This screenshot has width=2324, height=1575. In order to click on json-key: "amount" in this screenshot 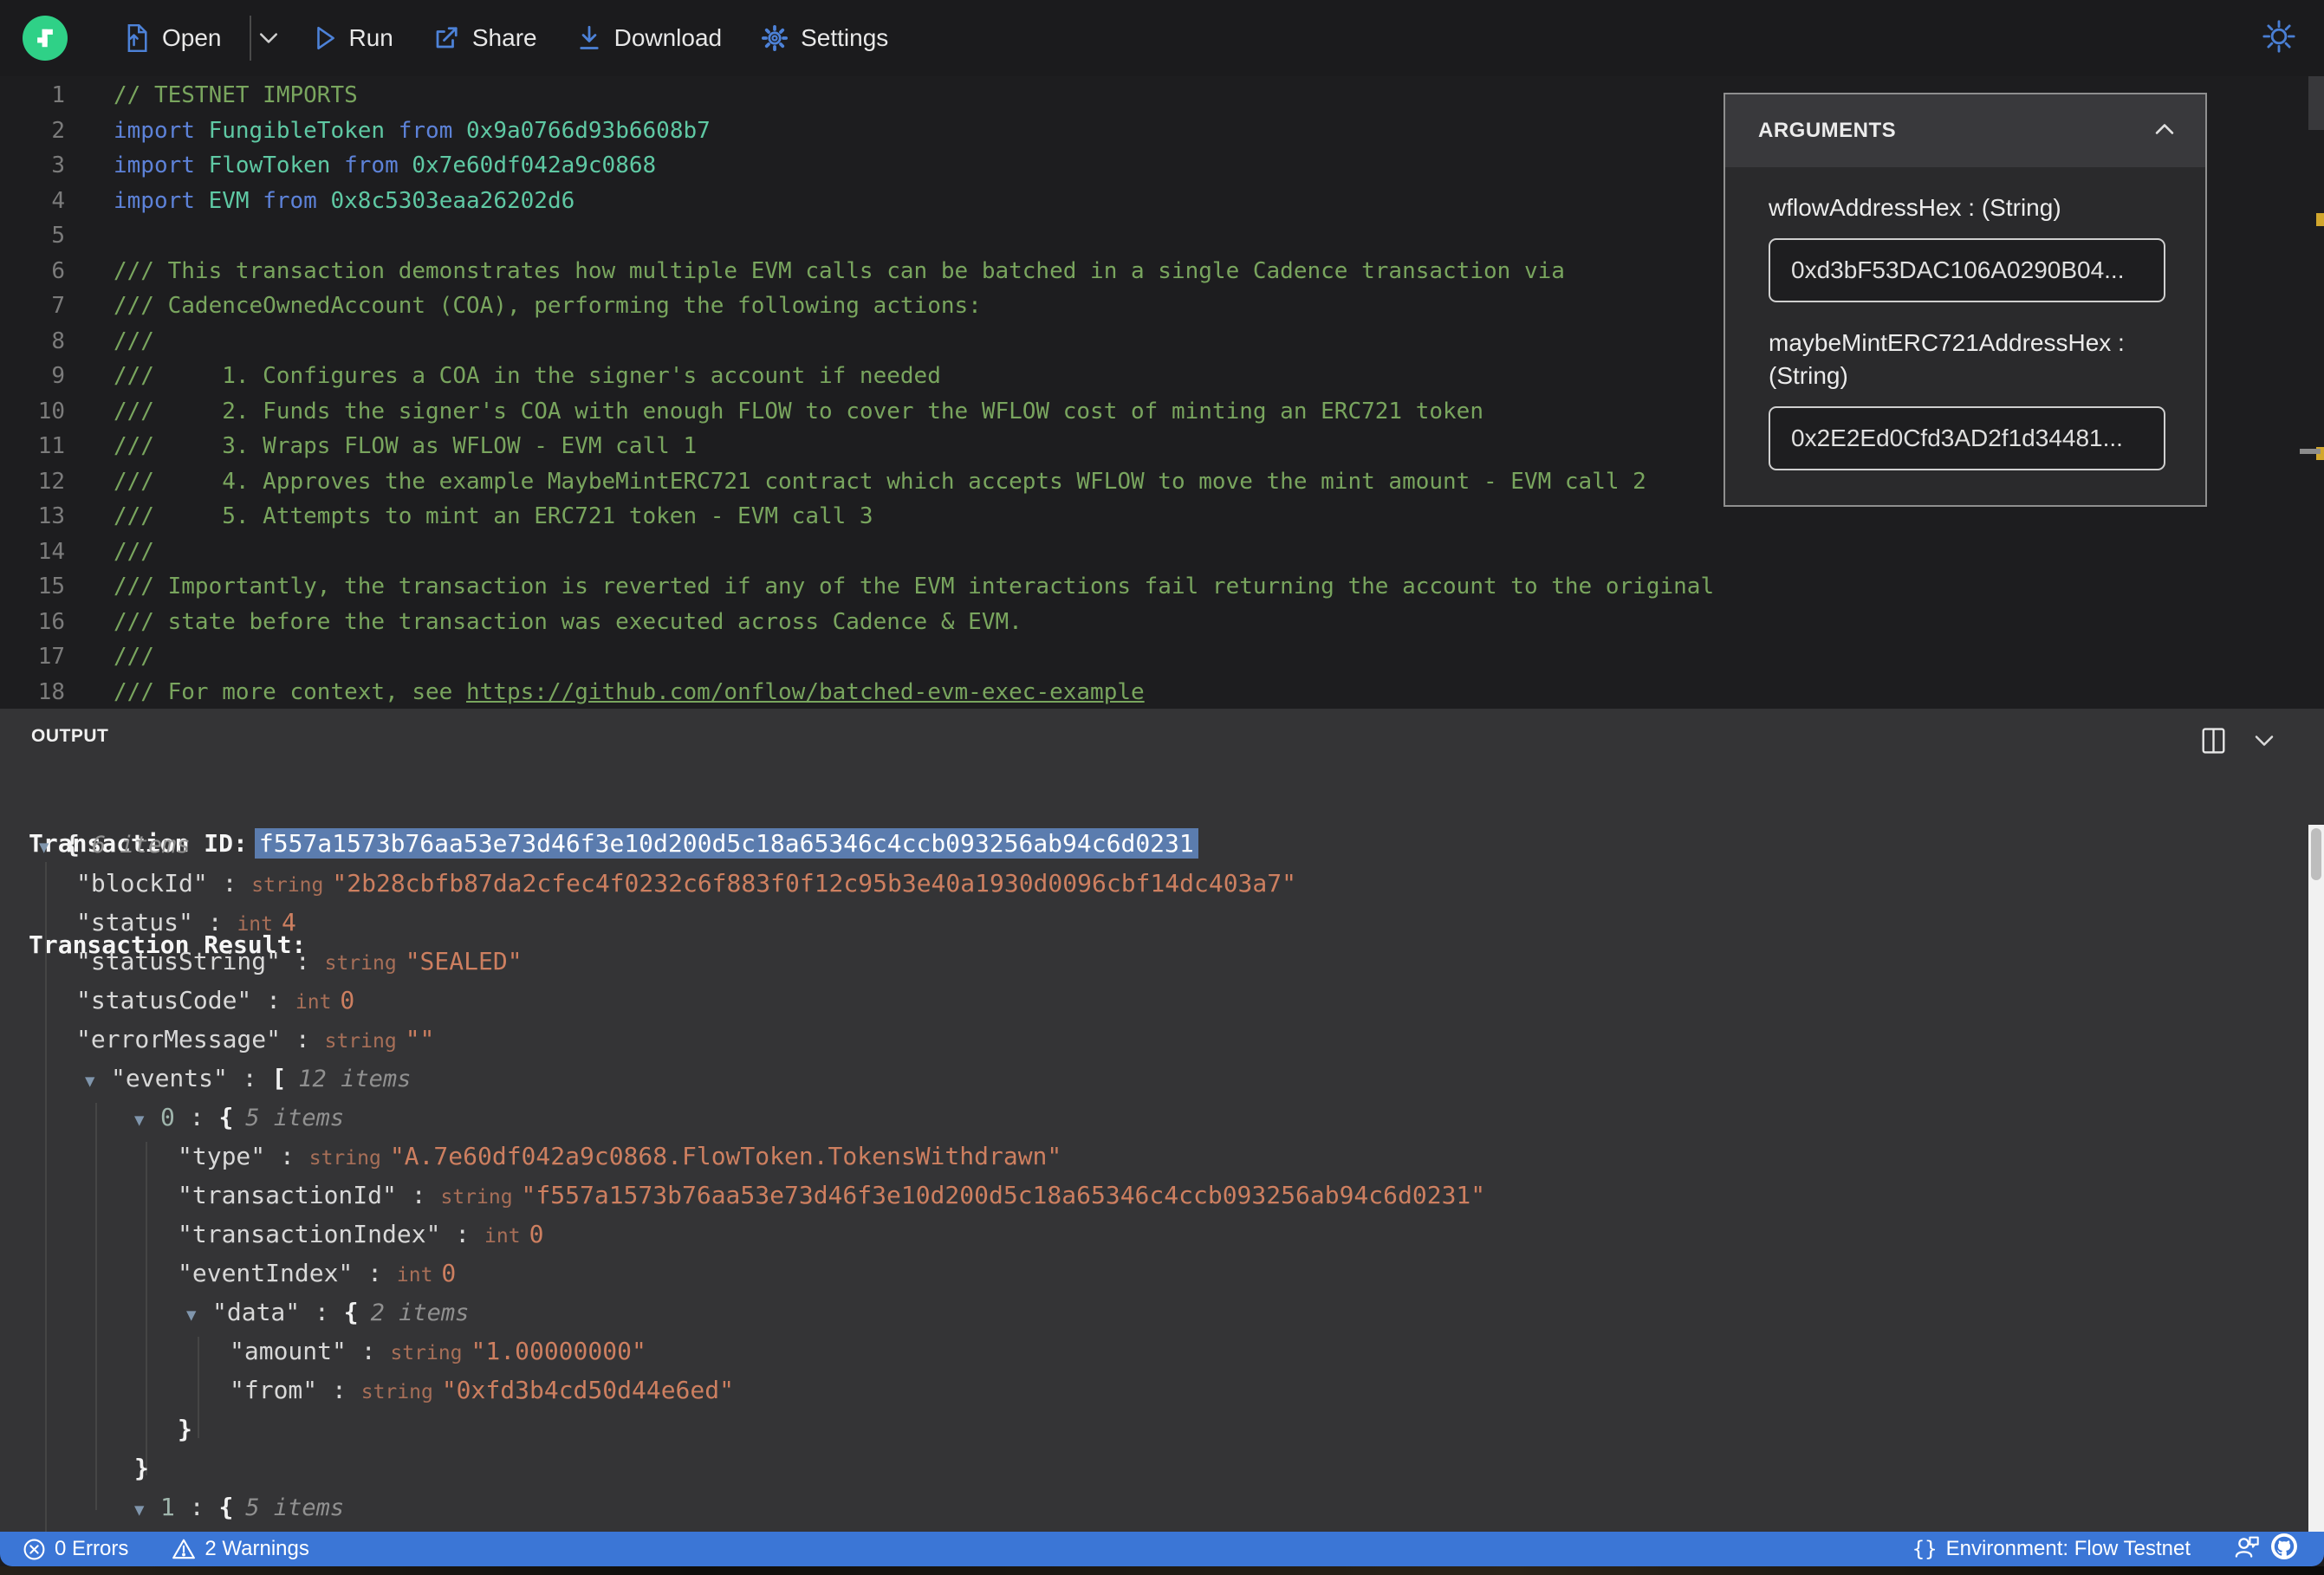, I will do `click(288, 1351)`.